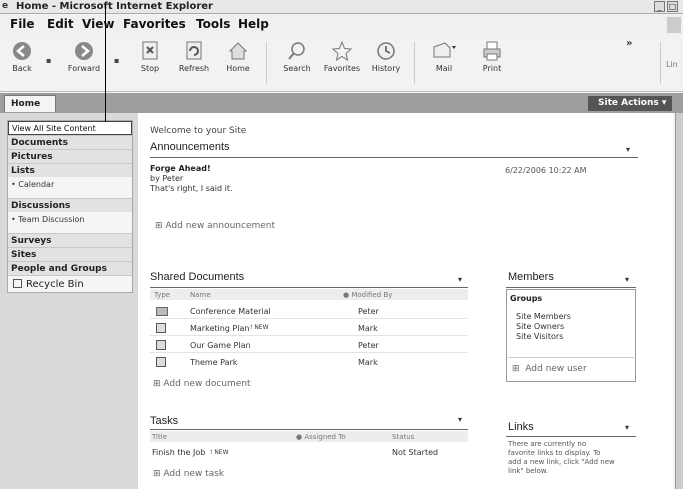 The height and width of the screenshot is (489, 683). I want to click on menu-file: File, so click(22, 24).